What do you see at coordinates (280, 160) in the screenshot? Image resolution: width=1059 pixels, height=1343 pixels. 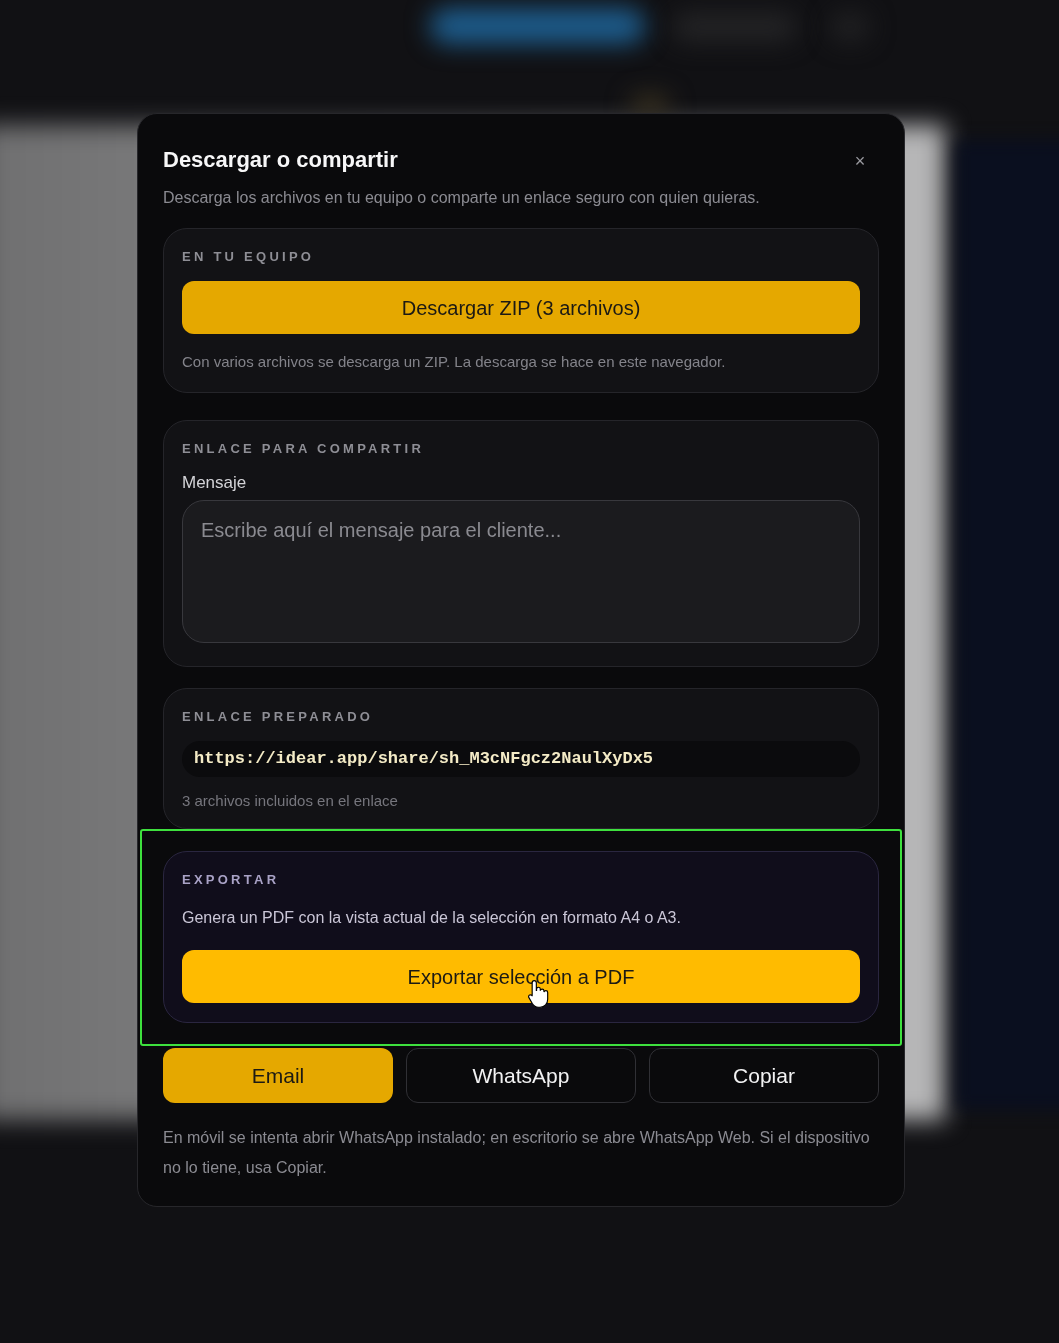 I see `dialog-title: Descargar o compartir` at bounding box center [280, 160].